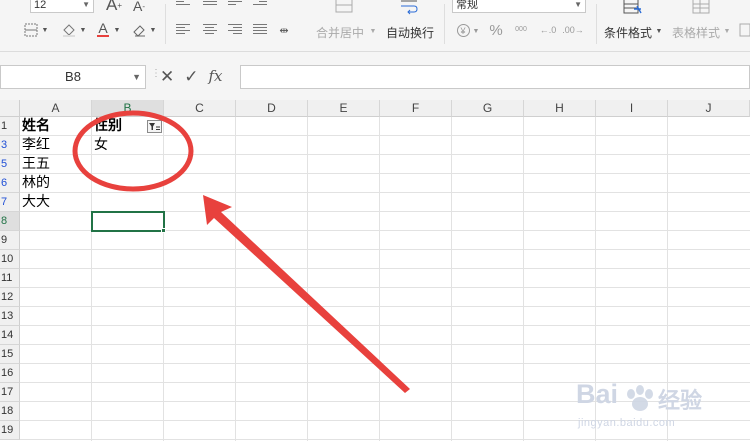  Describe the element at coordinates (107, 126) in the screenshot. I see `cell-b1: 性别` at that location.